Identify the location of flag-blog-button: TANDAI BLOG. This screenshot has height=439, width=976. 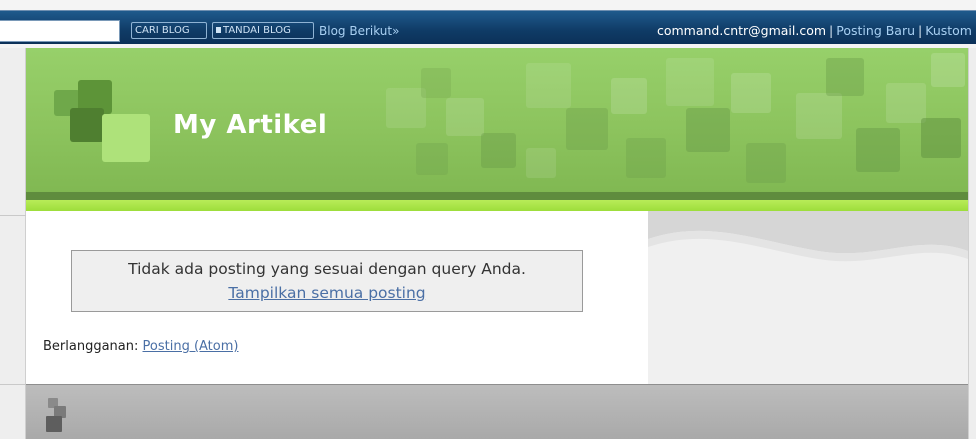
(263, 30).